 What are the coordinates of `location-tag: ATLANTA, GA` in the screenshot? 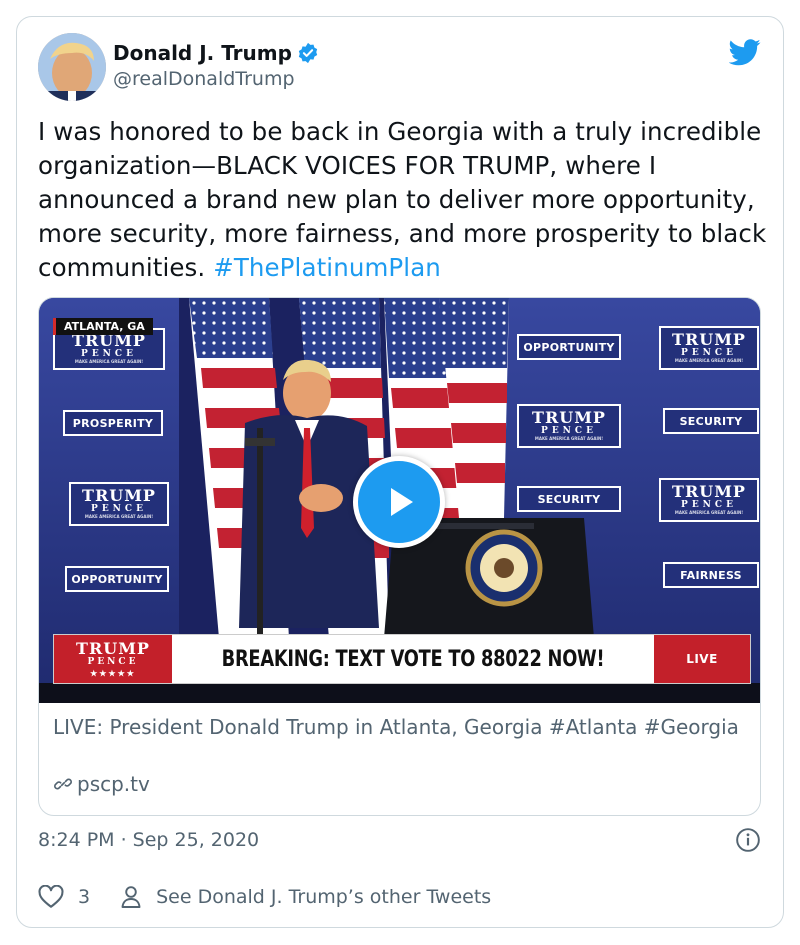 It's located at (103, 326).